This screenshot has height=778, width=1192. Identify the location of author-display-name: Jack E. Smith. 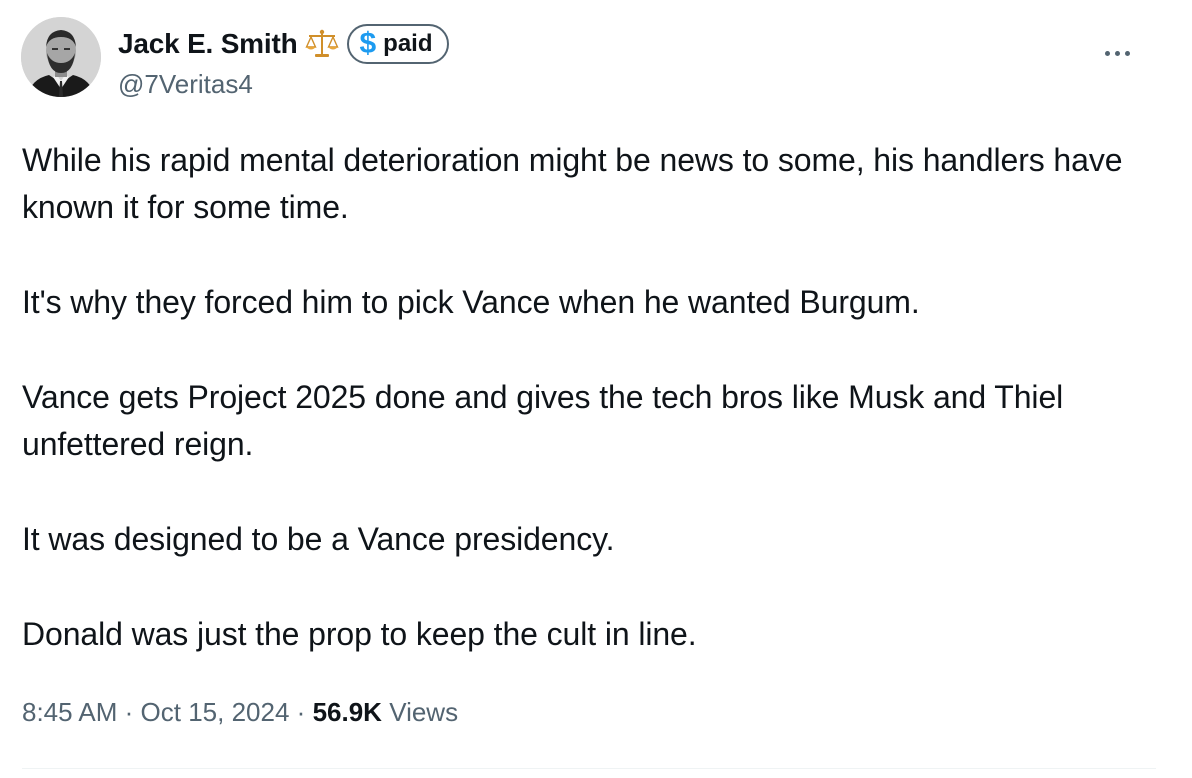
(208, 44).